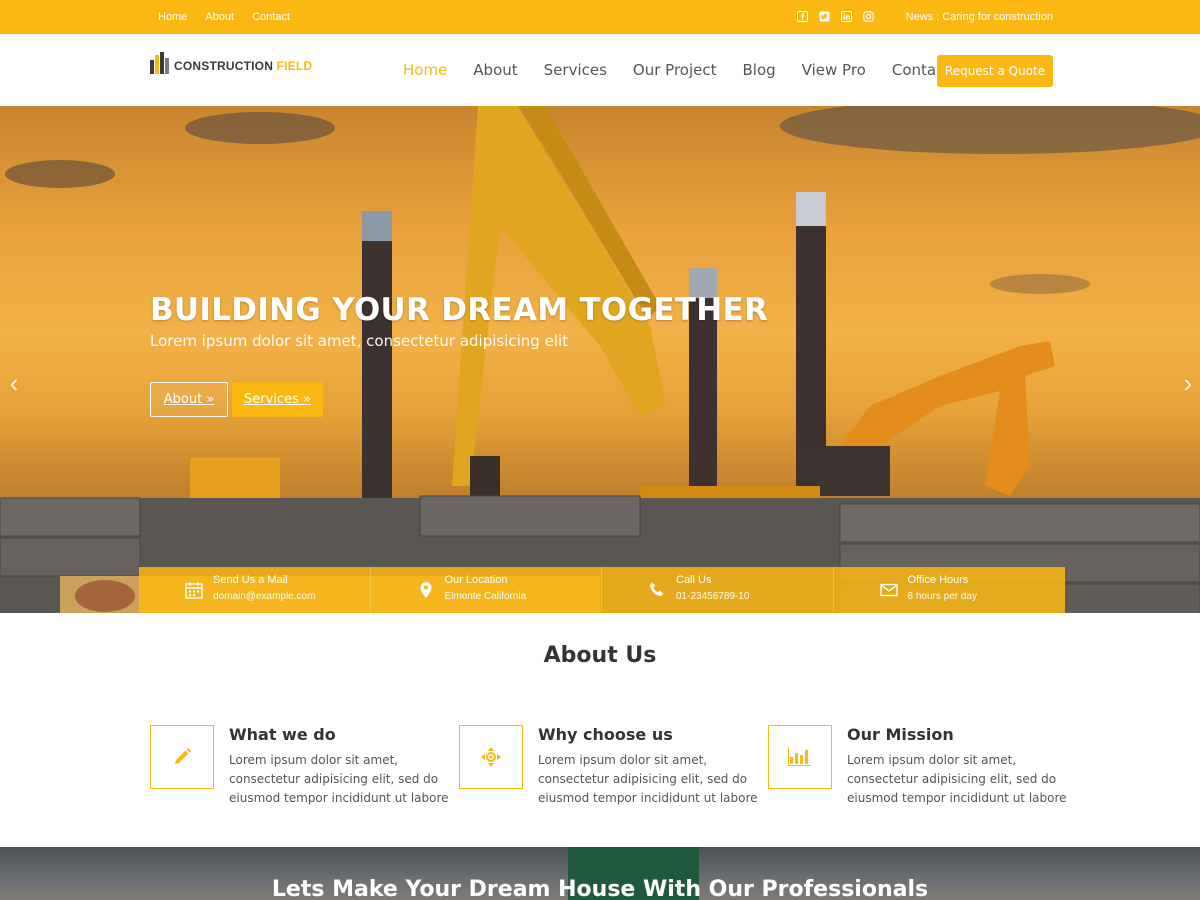 The width and height of the screenshot is (1200, 900). I want to click on calendar-icon, so click(194, 590).